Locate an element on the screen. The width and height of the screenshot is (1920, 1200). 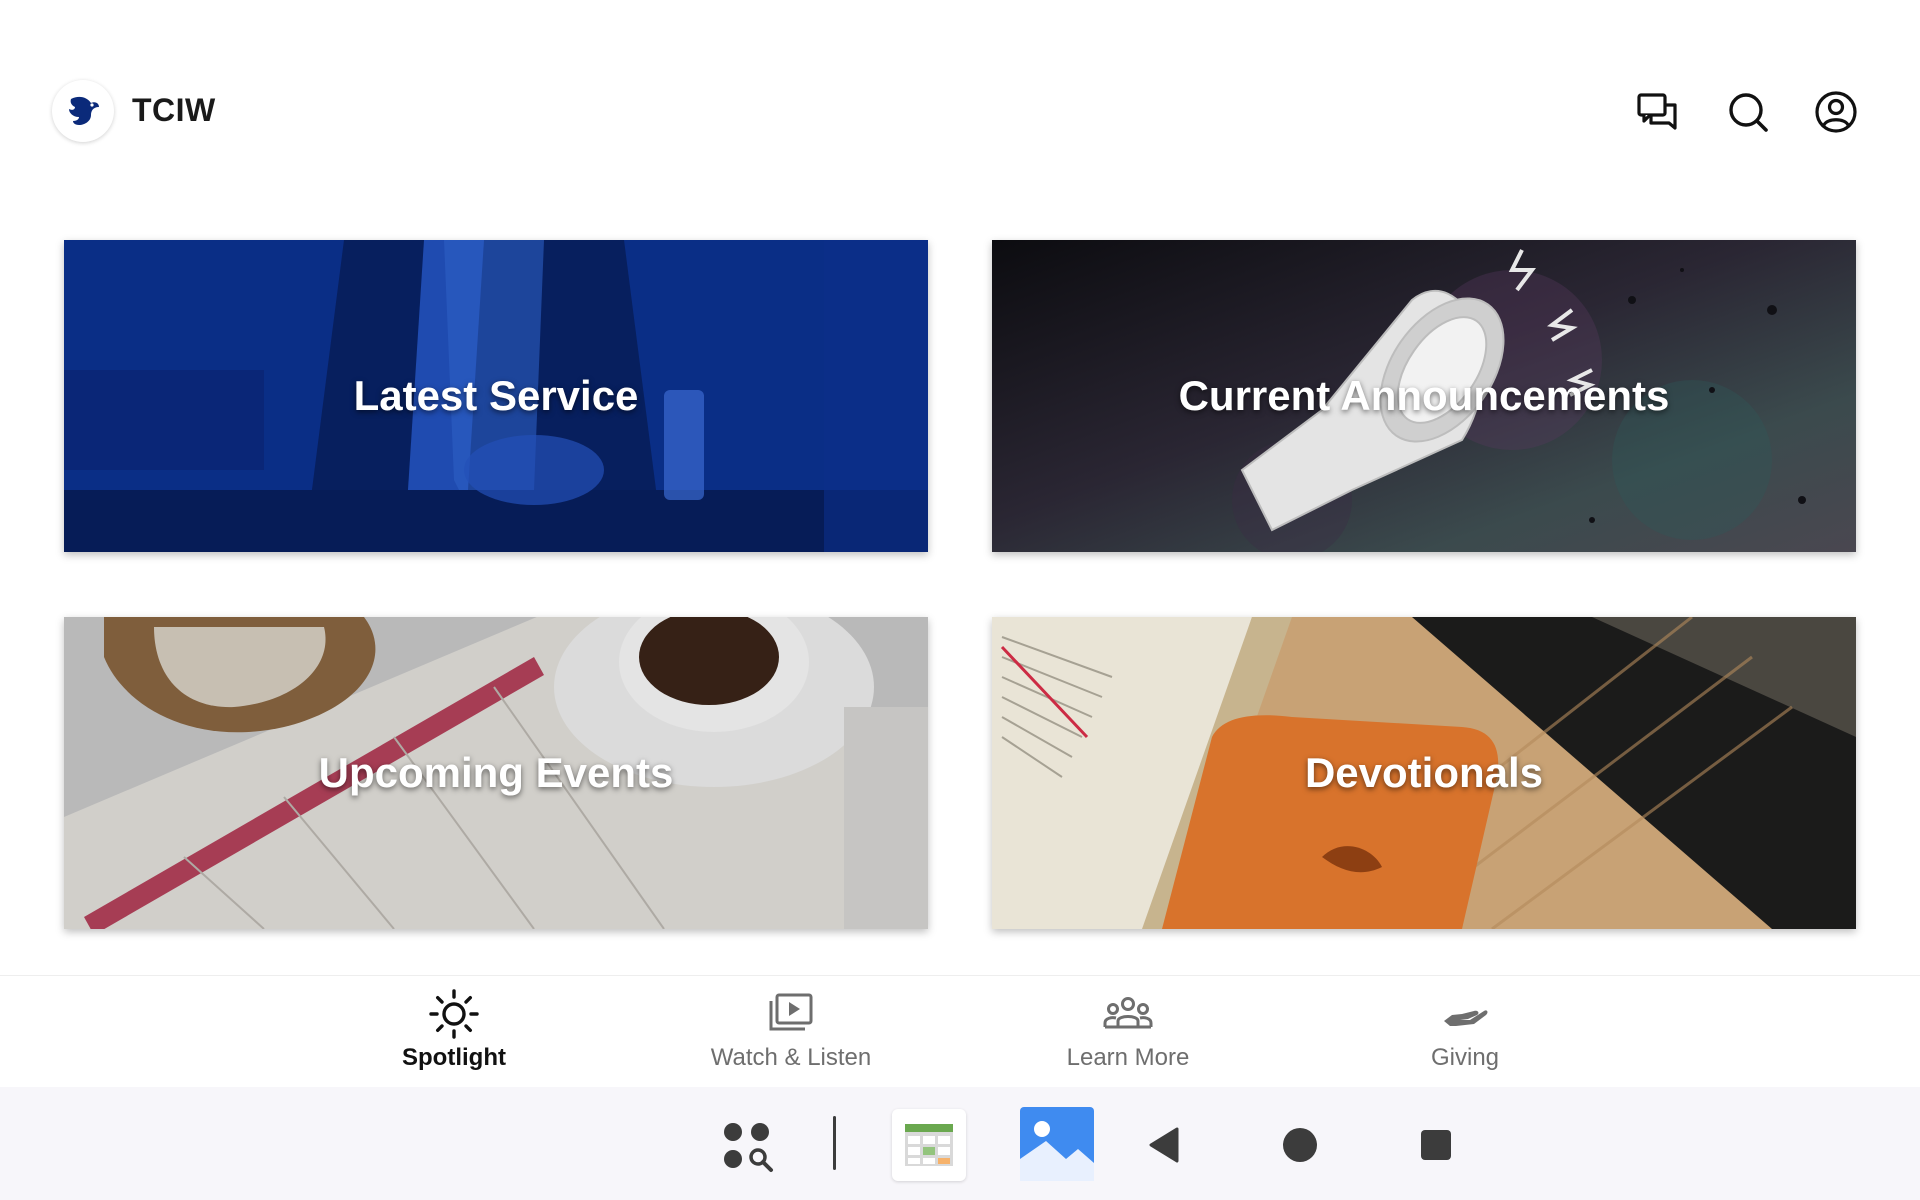
calendar-app-button is located at coordinates (929, 1145).